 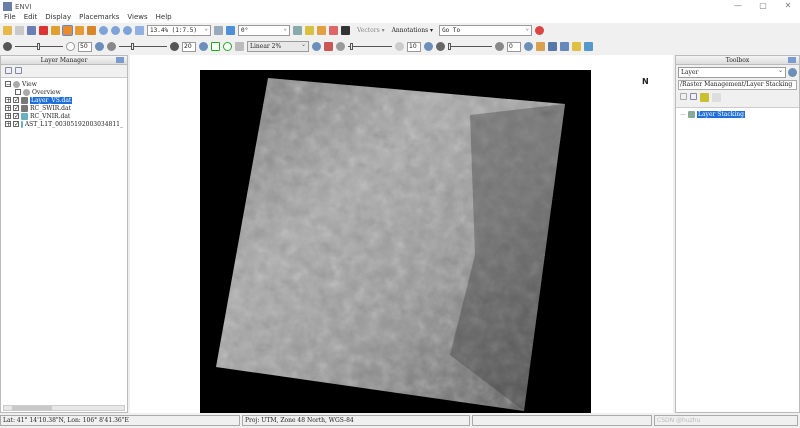 What do you see at coordinates (230, 30) in the screenshot?
I see `rotate-right-icon` at bounding box center [230, 30].